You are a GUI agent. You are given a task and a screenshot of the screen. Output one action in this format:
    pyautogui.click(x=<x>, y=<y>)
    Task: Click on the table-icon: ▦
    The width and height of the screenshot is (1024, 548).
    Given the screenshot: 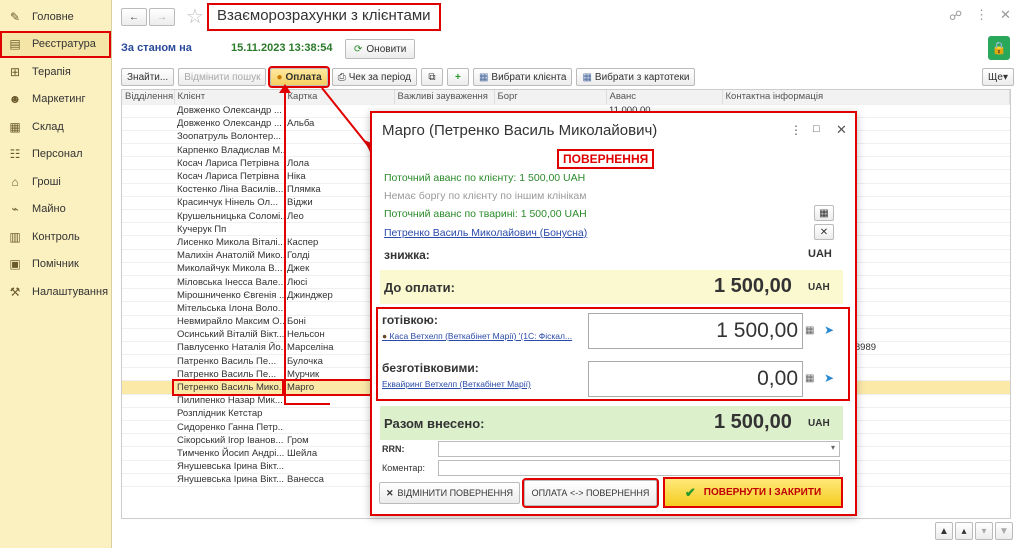 What is the action you would take?
    pyautogui.click(x=483, y=77)
    